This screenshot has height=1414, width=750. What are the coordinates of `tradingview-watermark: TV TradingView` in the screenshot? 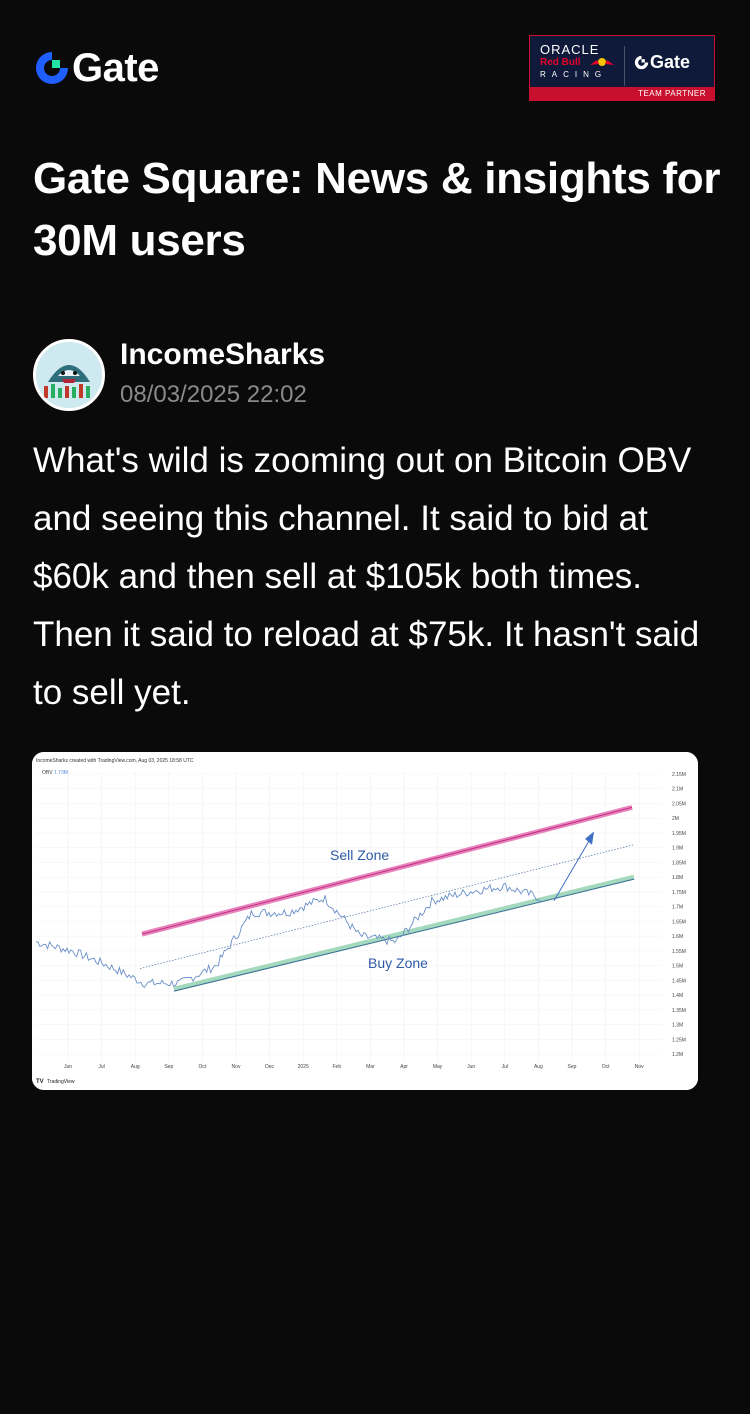 It's located at (55, 1082).